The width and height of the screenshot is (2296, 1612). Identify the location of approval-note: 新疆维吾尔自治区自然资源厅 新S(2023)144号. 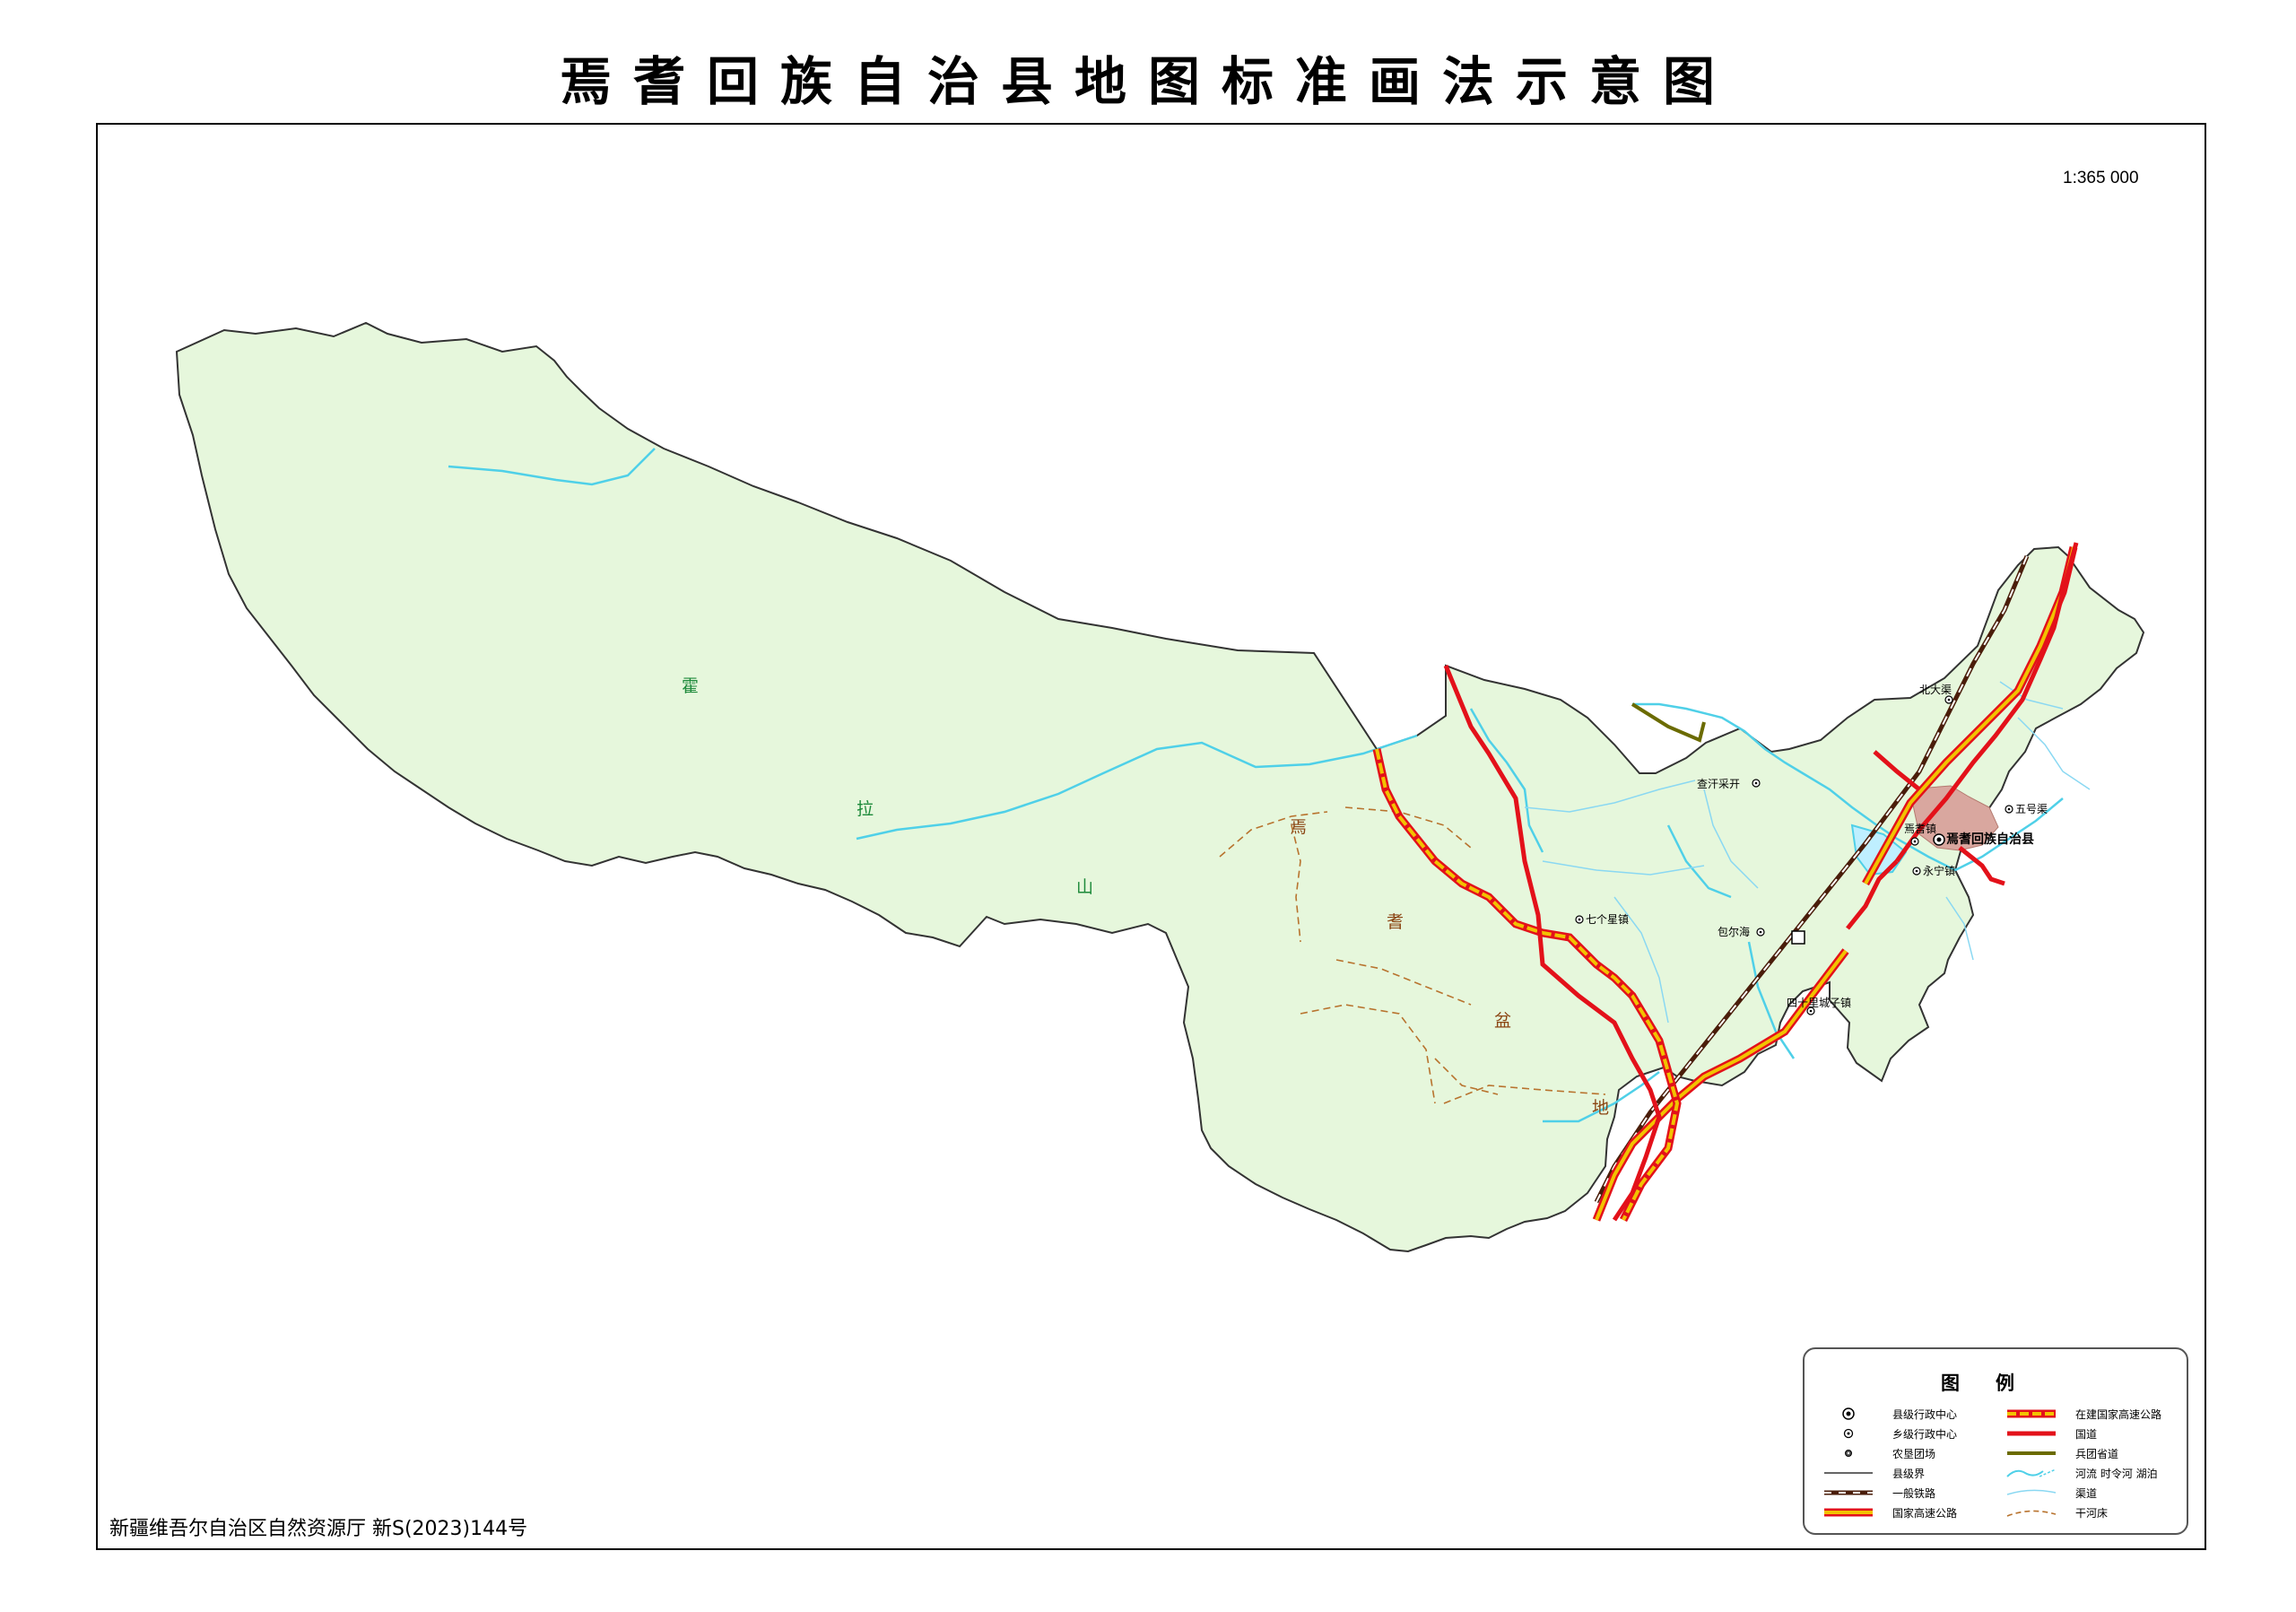
(318, 1529).